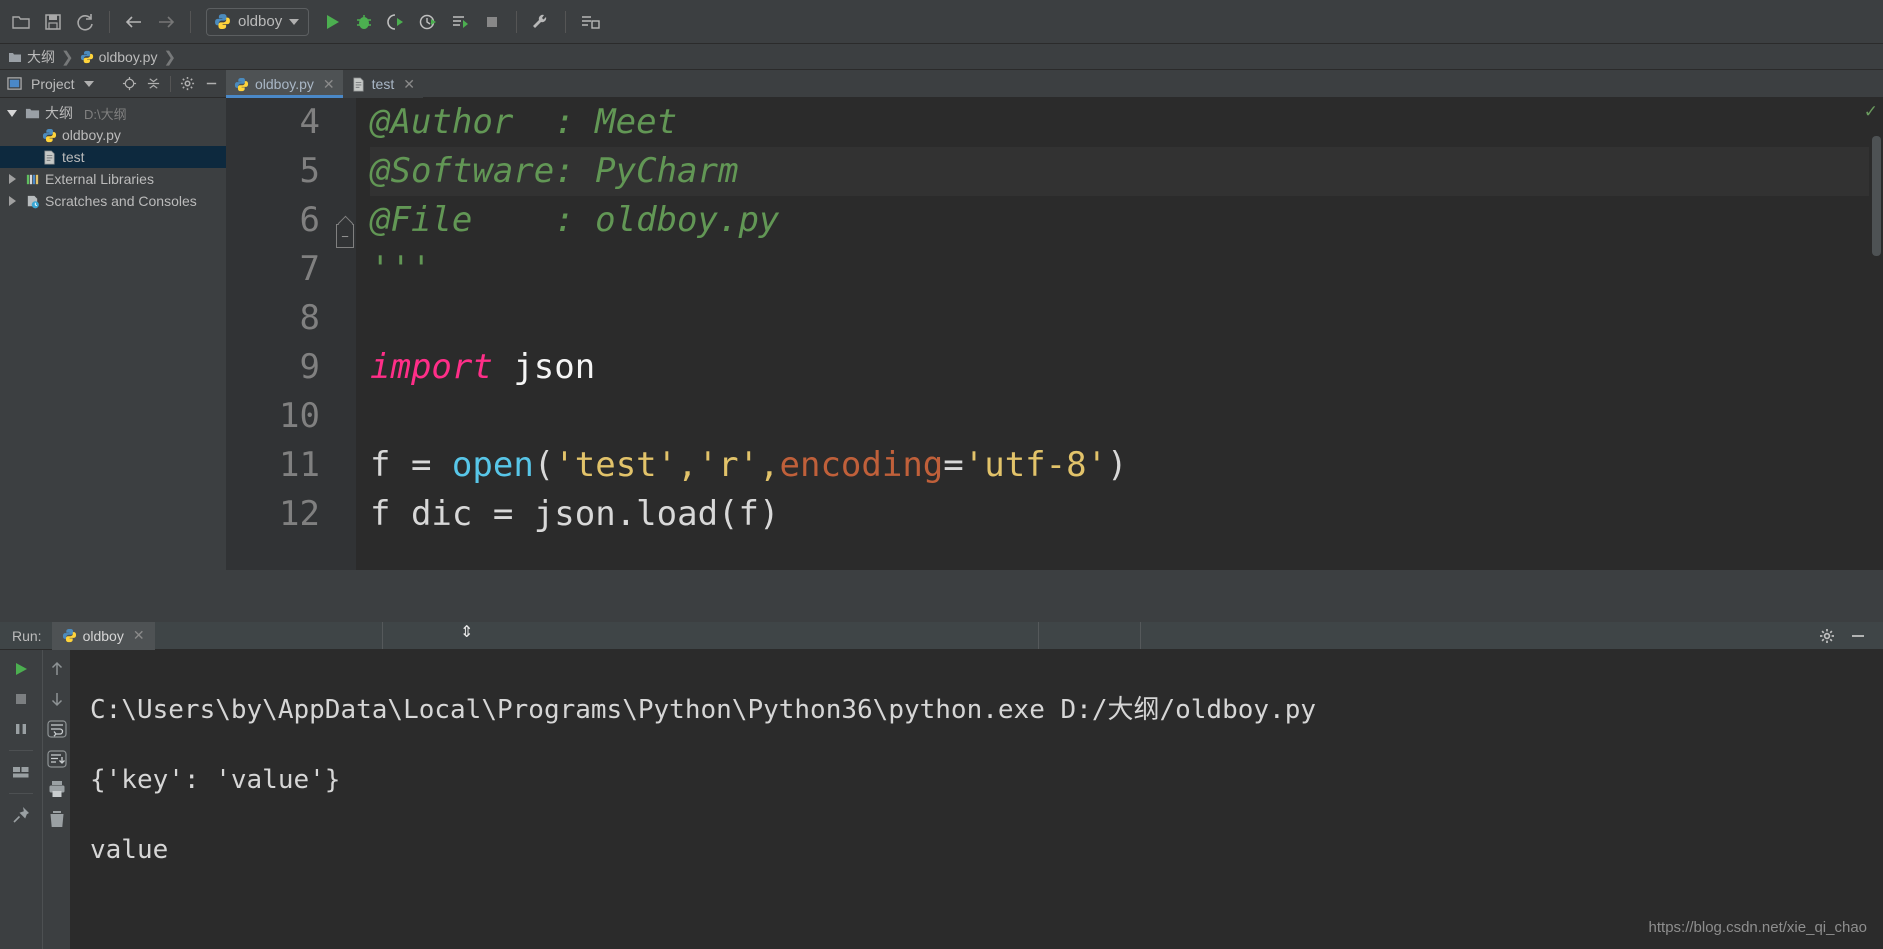  What do you see at coordinates (21, 669) in the screenshot?
I see `rerun-icon` at bounding box center [21, 669].